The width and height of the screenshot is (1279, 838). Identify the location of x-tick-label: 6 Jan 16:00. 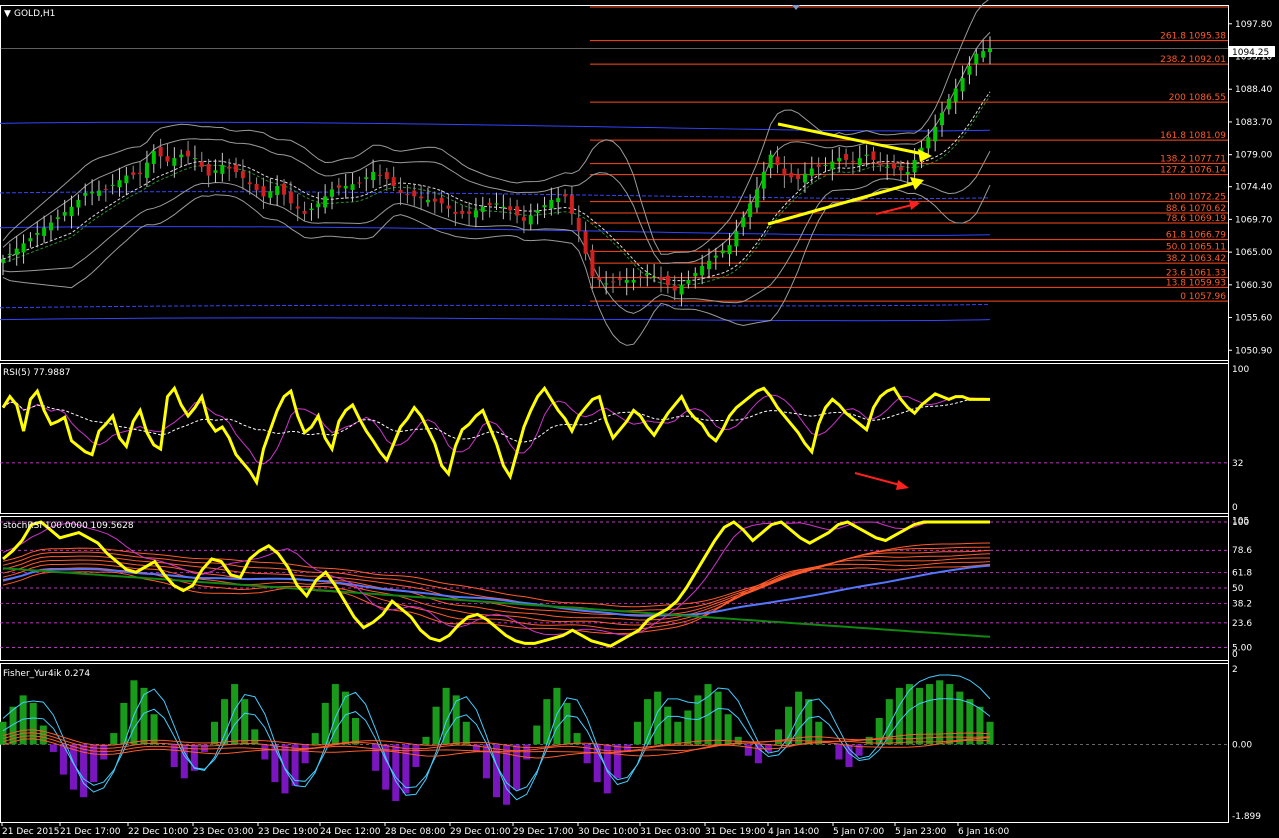
(984, 832).